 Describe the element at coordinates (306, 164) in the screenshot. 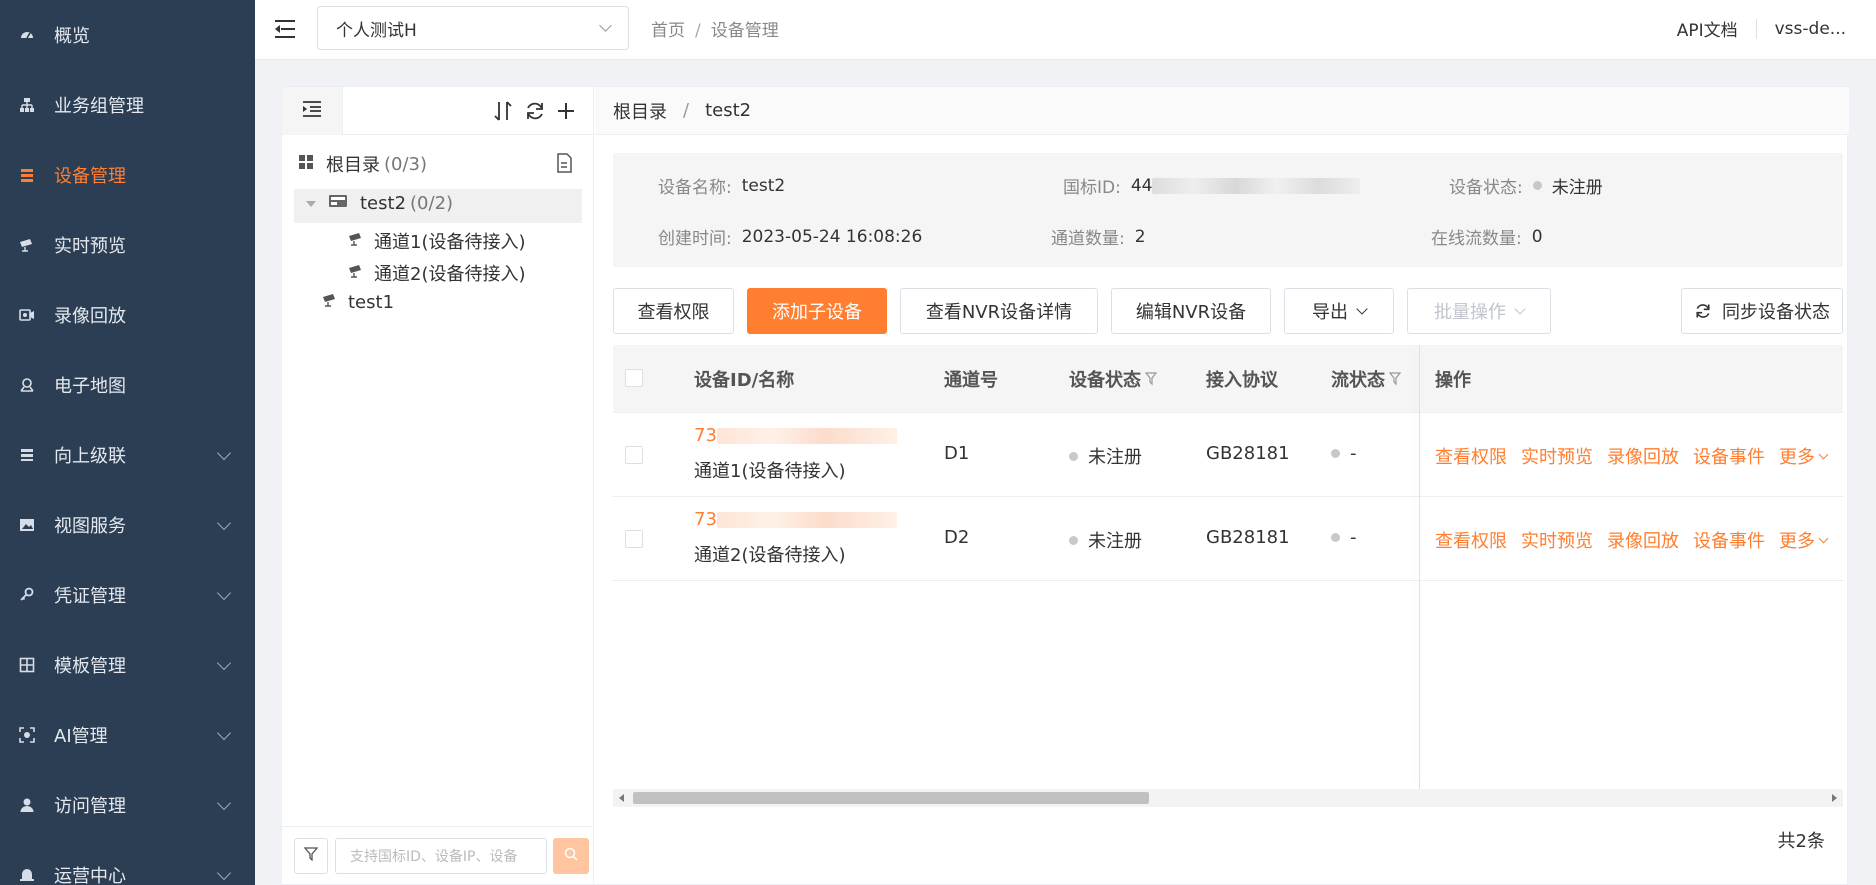

I see `apps-icon` at that location.